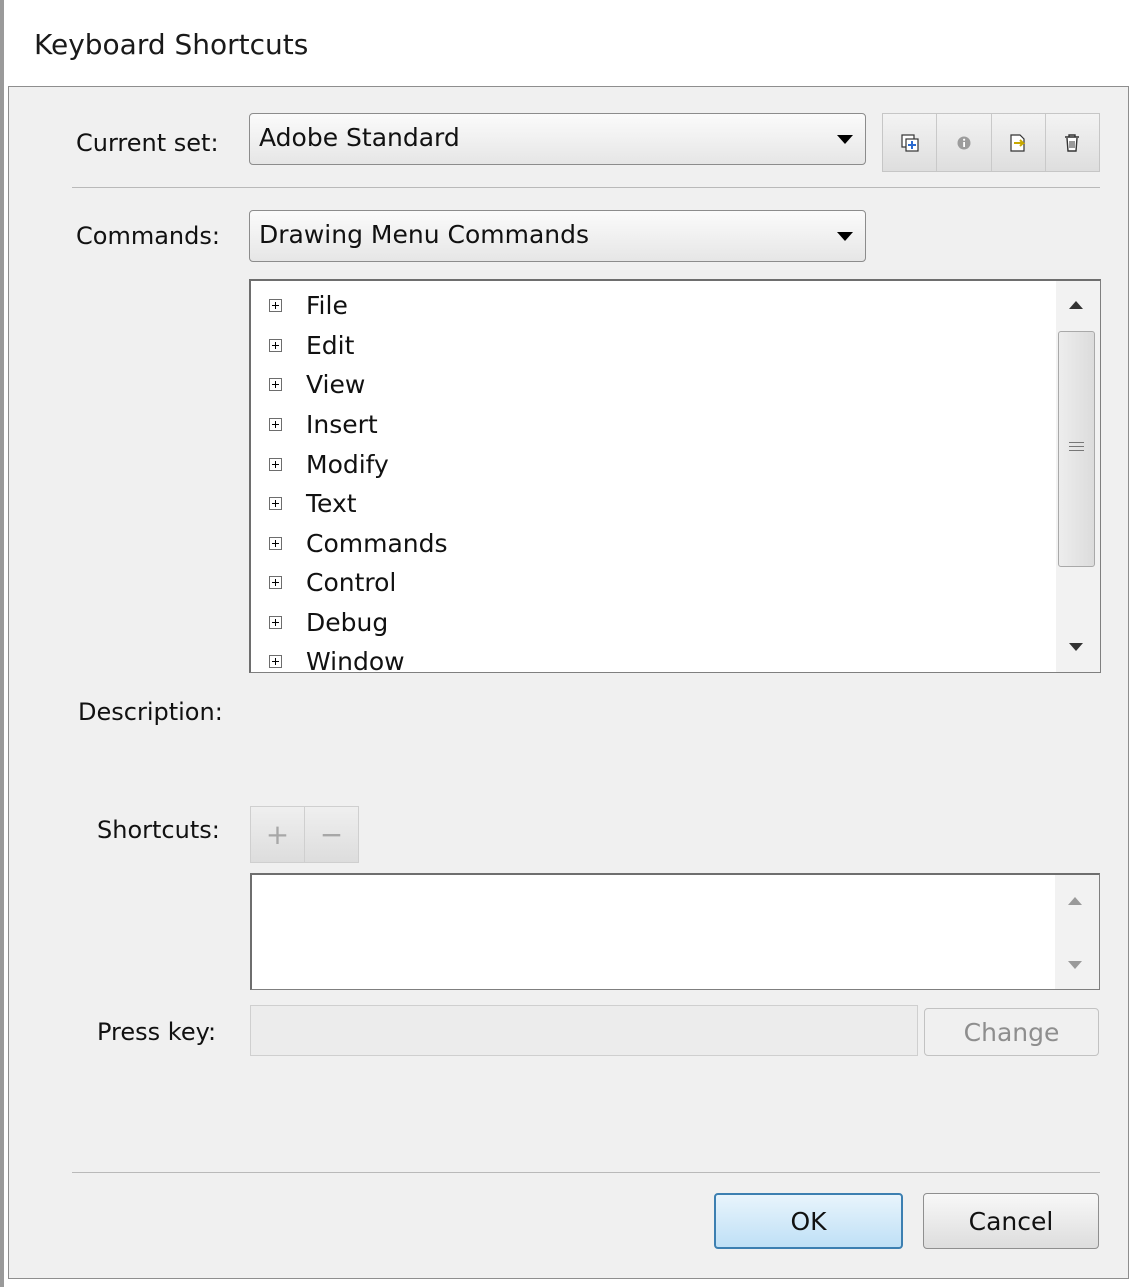 The image size is (1134, 1287). What do you see at coordinates (148, 236) in the screenshot?
I see `commands-label: Commands:` at bounding box center [148, 236].